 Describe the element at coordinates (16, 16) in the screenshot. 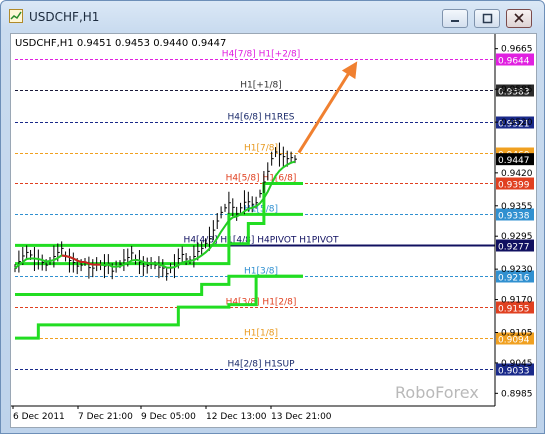

I see `chart-app-icon` at that location.